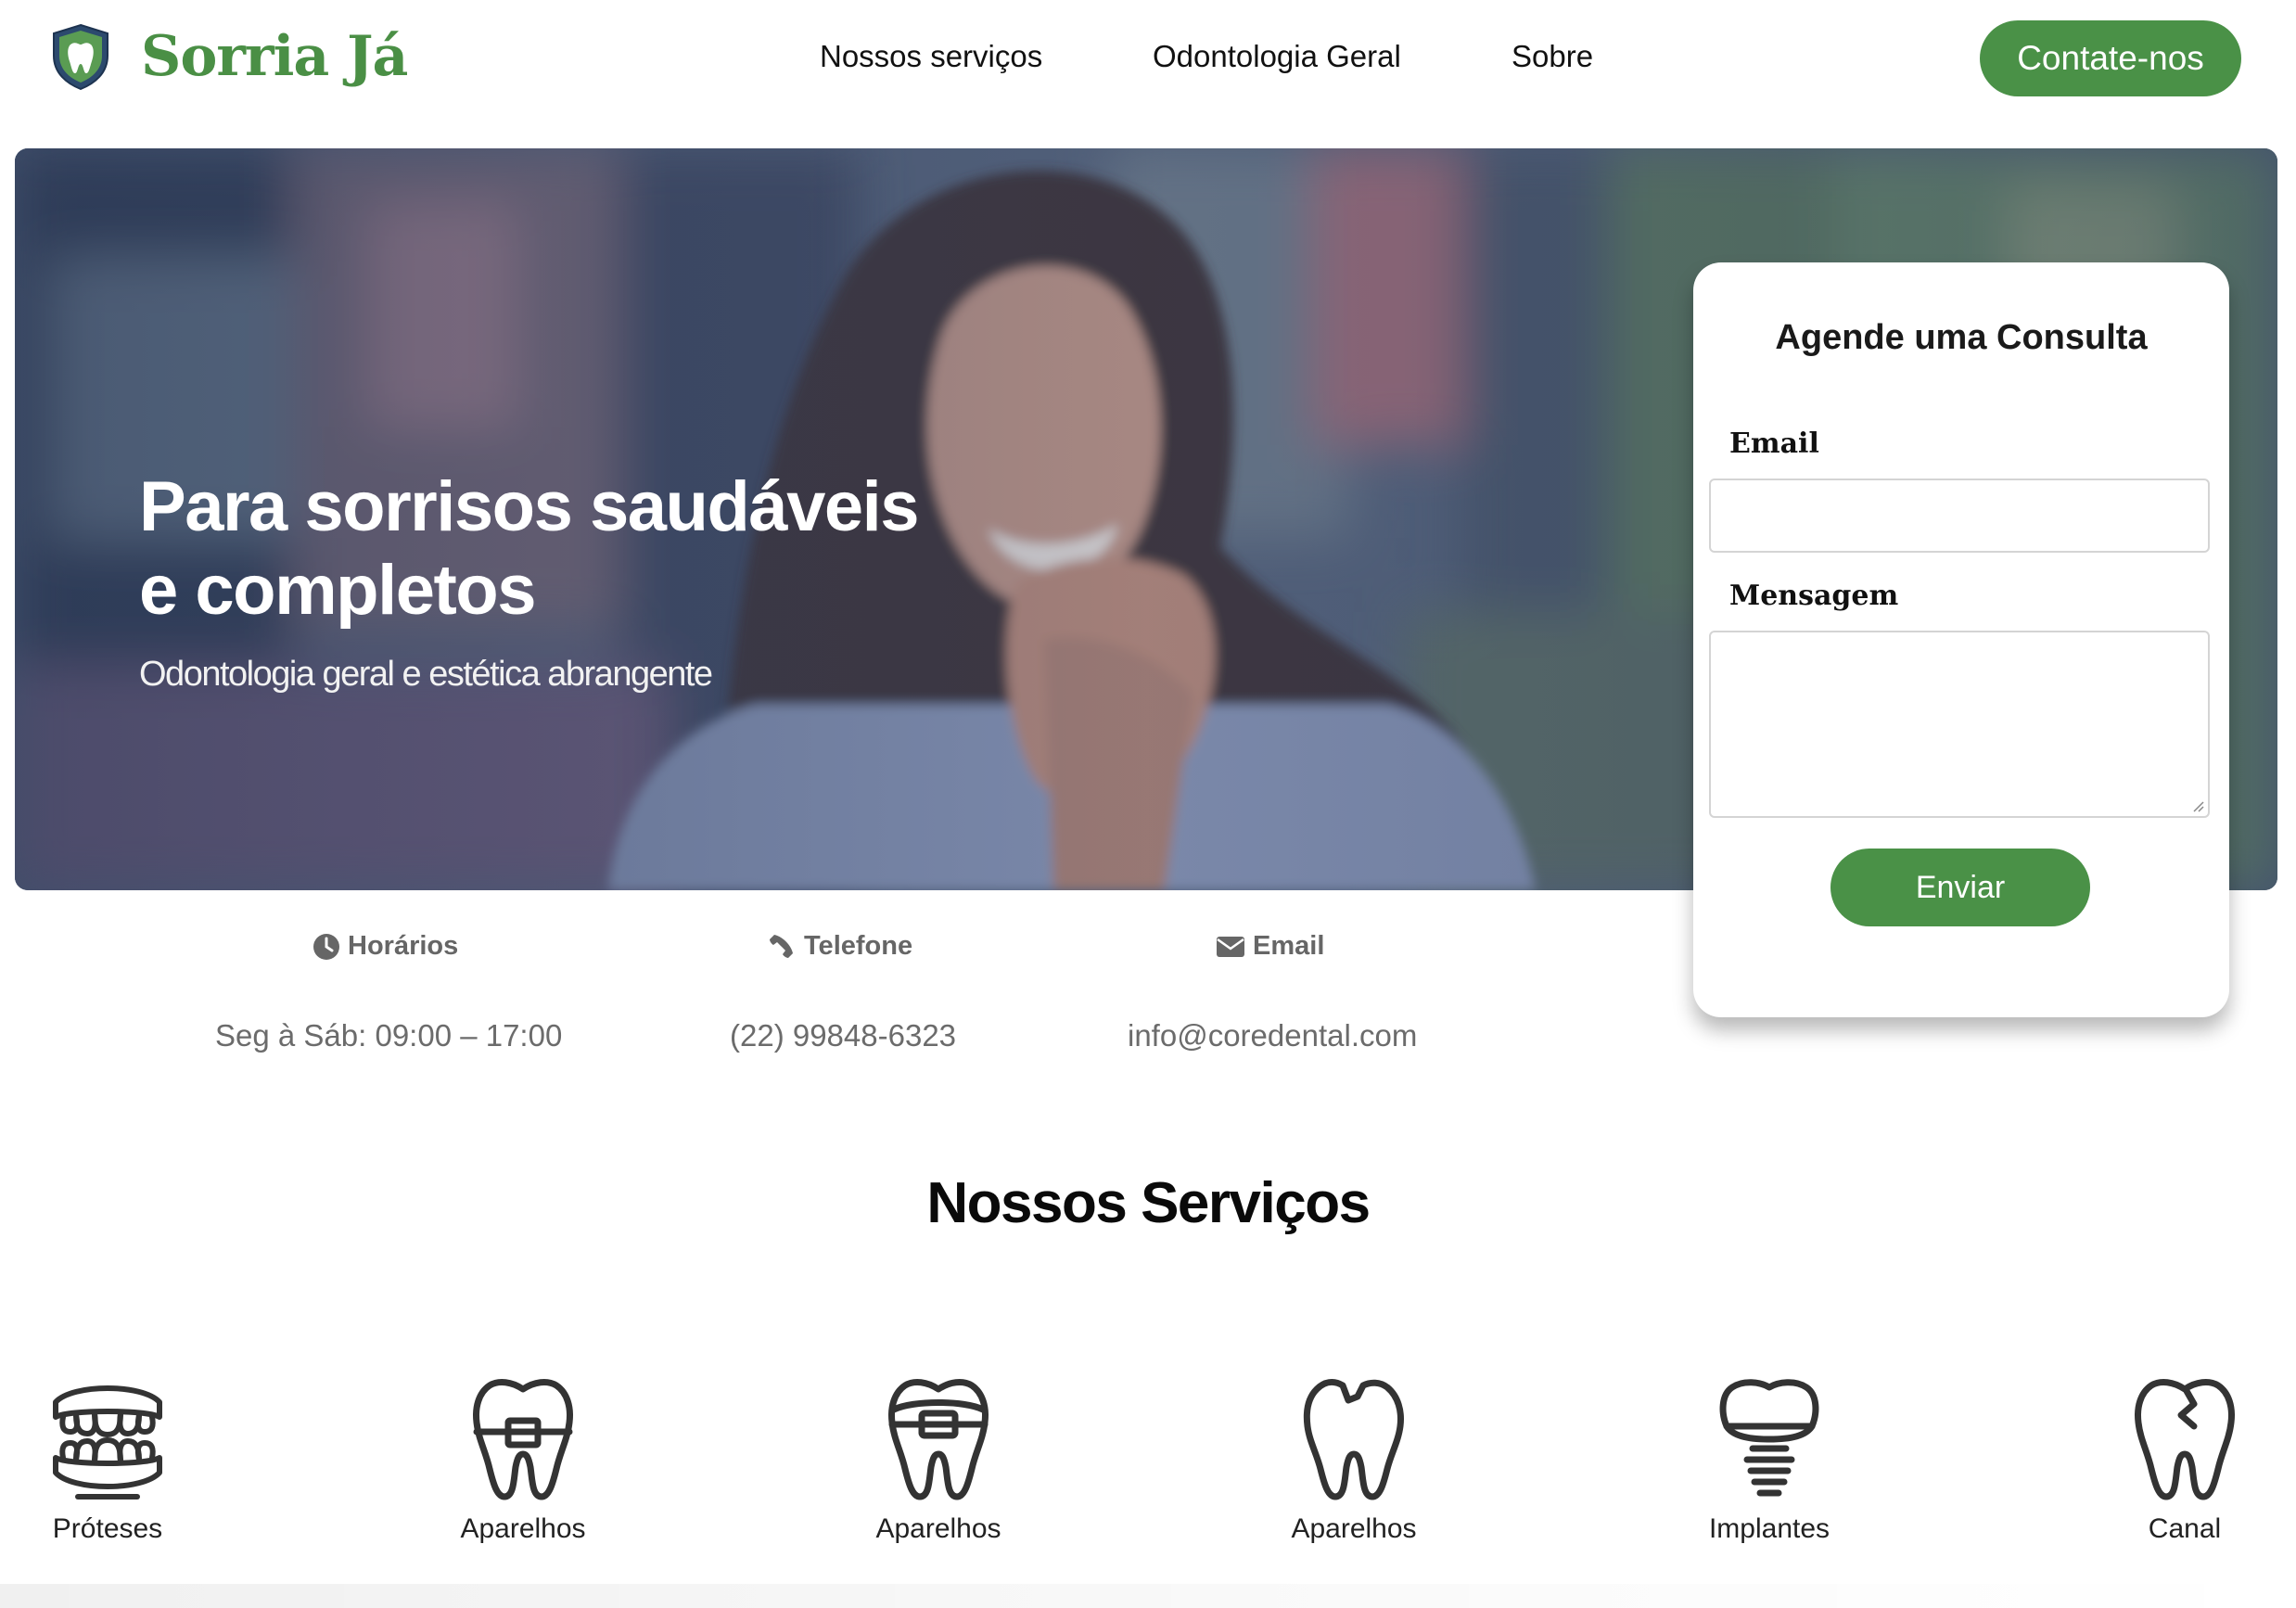 The height and width of the screenshot is (1608, 2296). What do you see at coordinates (1769, 1528) in the screenshot?
I see `service-label: Implantes` at bounding box center [1769, 1528].